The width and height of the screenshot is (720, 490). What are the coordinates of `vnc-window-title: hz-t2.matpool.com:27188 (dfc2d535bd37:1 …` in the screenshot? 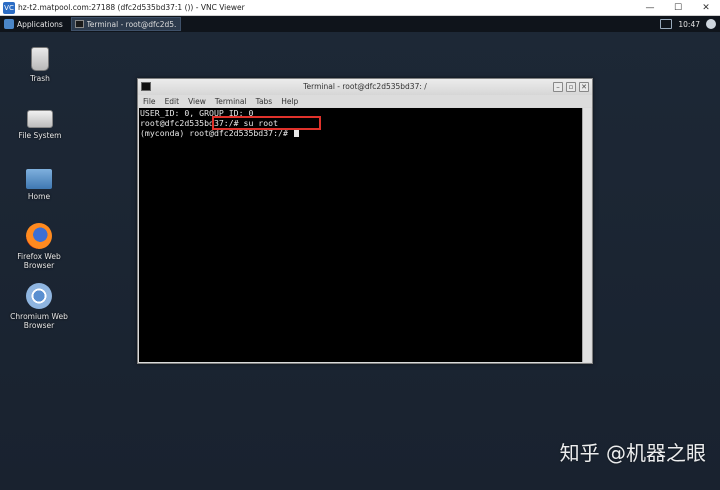 It's located at (131, 7).